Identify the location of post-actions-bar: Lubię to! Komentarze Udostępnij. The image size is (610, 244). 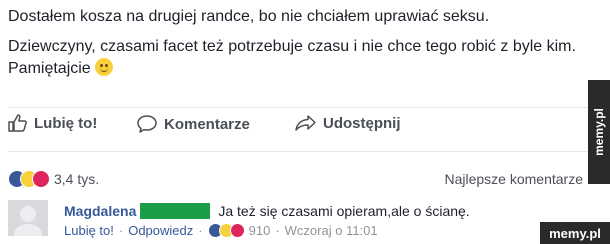
(295, 129).